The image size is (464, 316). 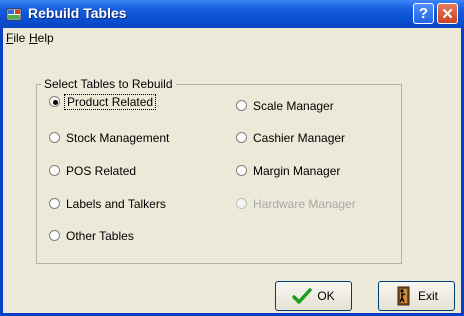 I want to click on radio-label: Margin Manager, so click(x=297, y=171).